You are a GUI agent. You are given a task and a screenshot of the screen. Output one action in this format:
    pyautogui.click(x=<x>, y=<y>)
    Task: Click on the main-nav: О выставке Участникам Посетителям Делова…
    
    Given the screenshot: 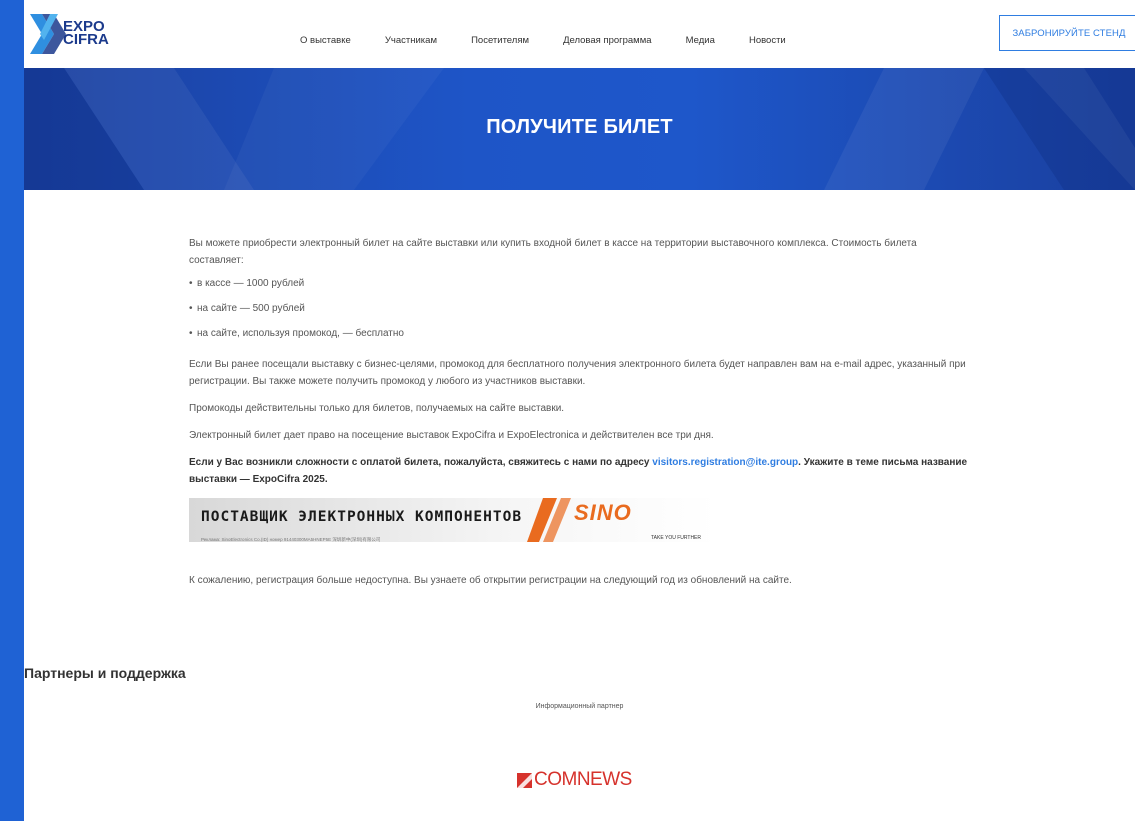 What is the action you would take?
    pyautogui.click(x=557, y=37)
    